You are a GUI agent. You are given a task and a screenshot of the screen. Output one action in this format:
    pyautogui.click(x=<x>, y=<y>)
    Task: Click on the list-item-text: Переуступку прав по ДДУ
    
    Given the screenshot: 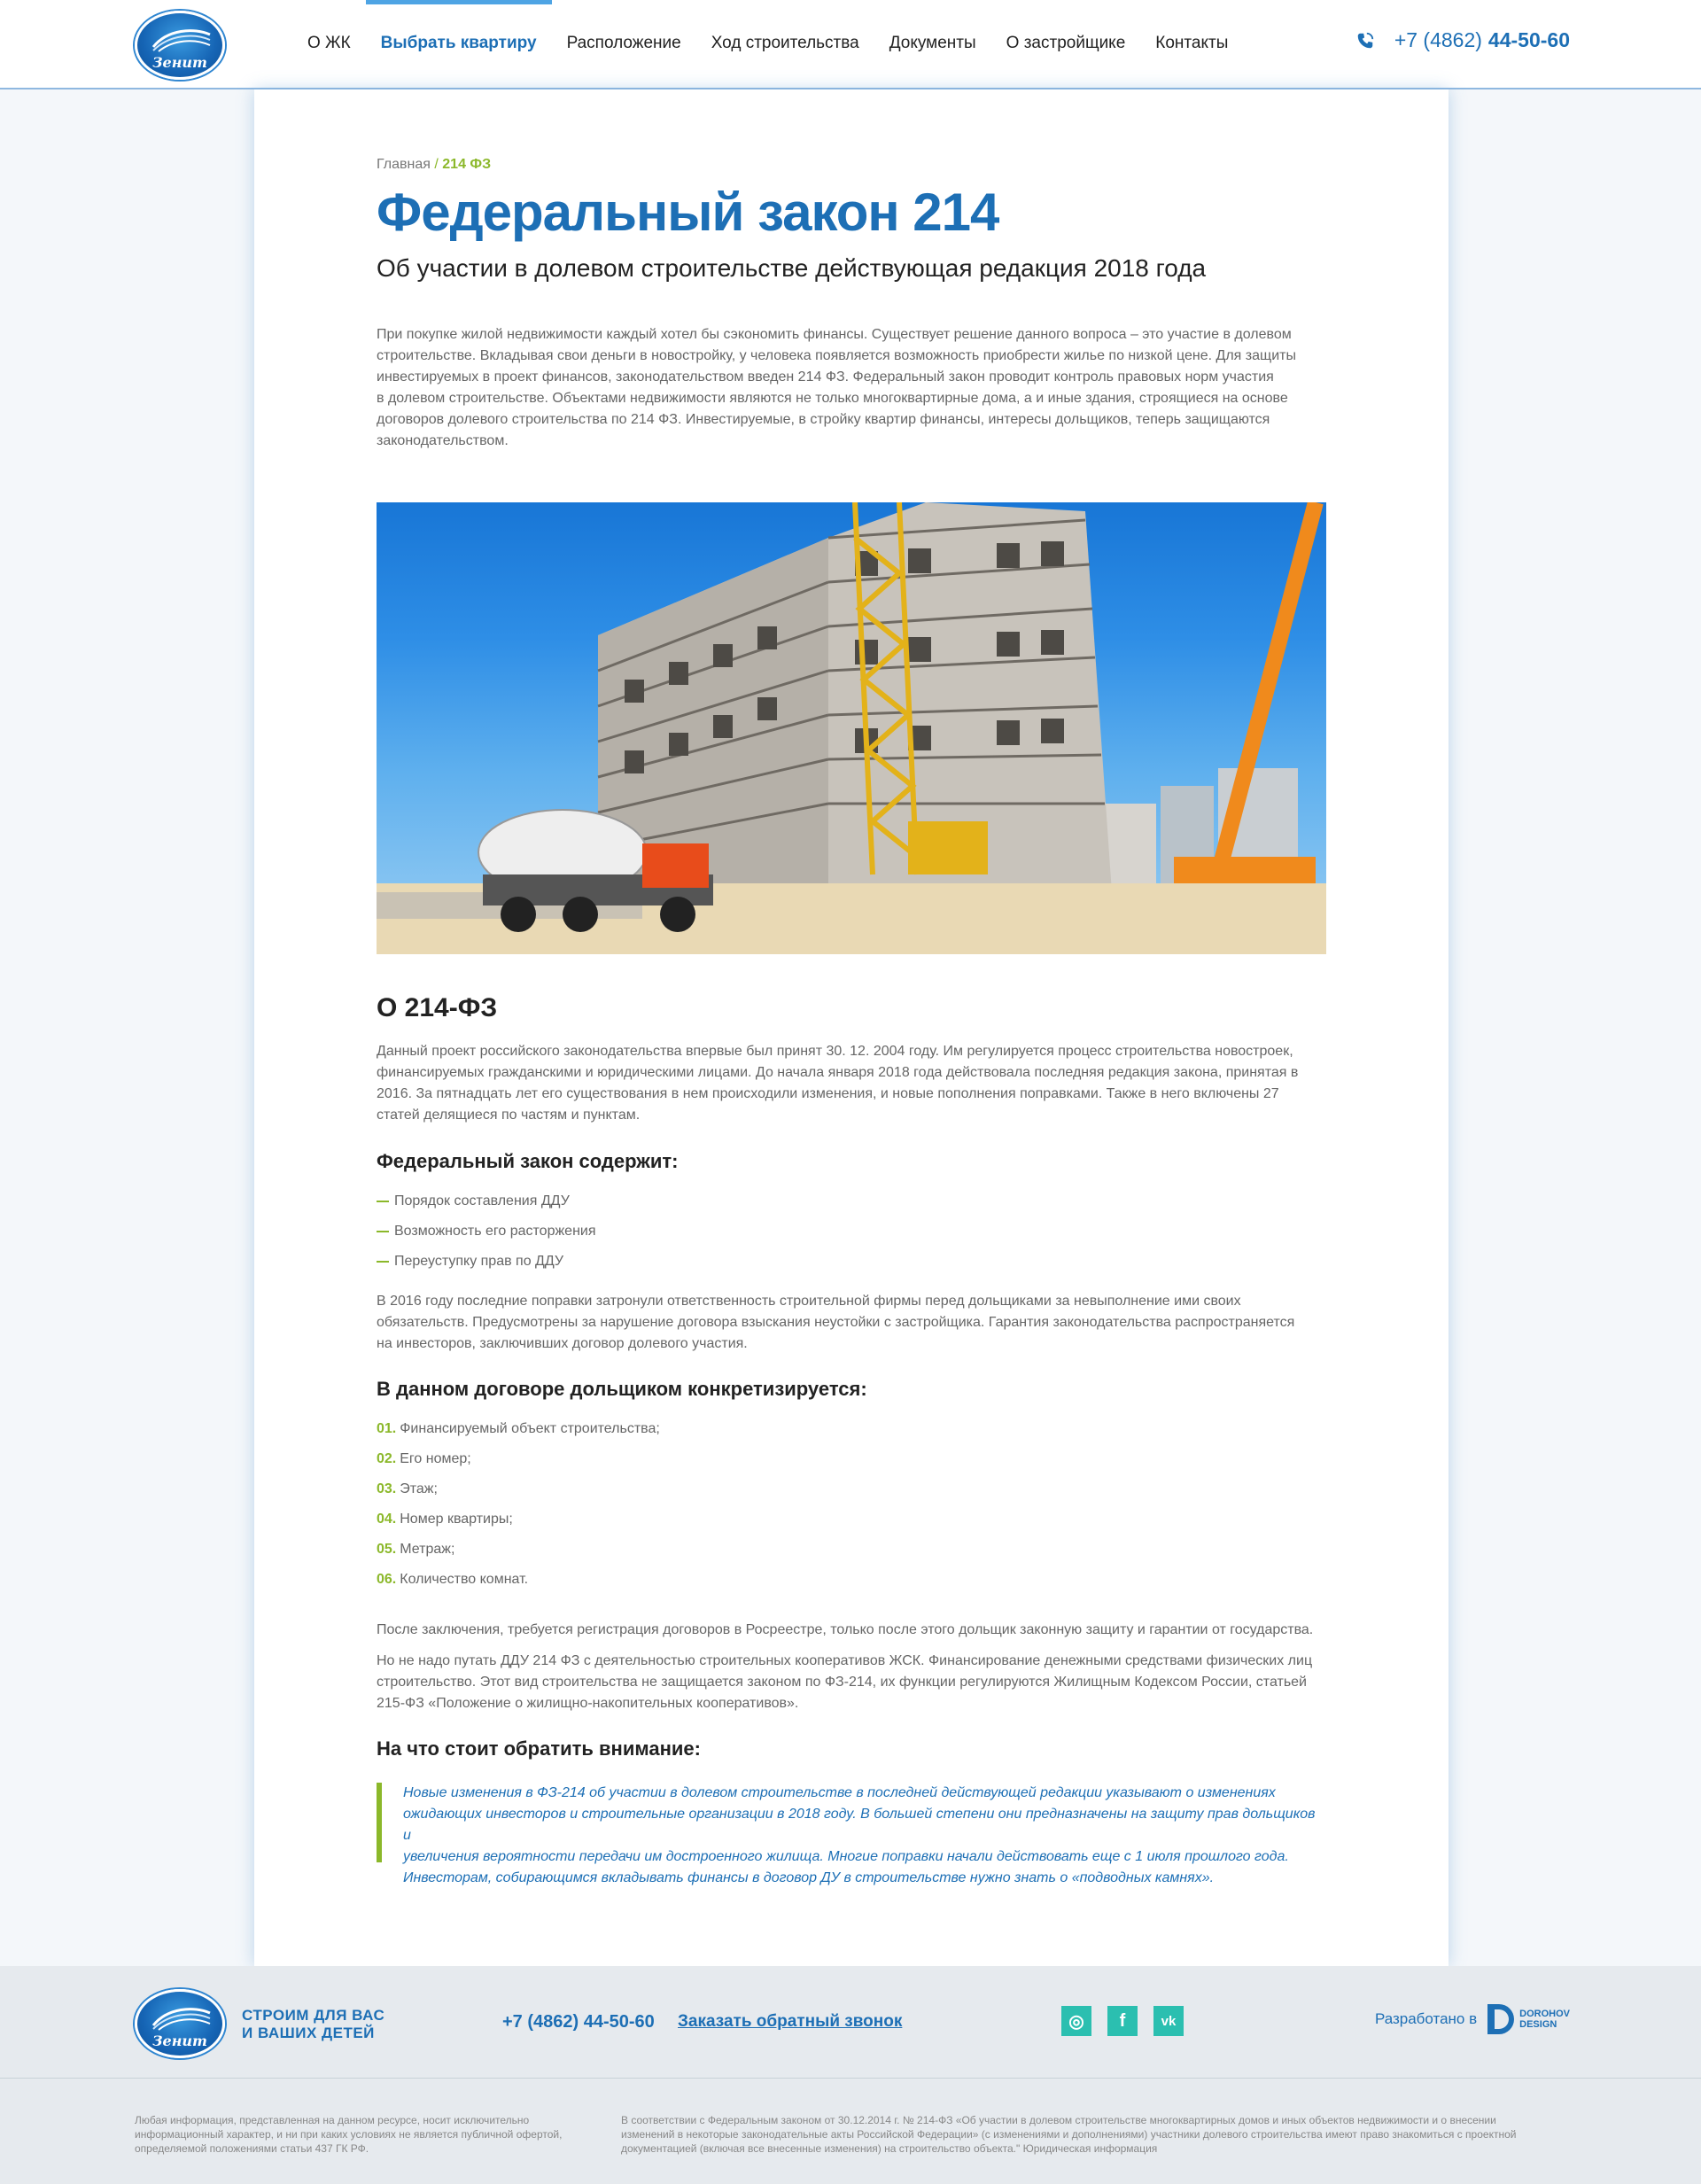 What is the action you would take?
    pyautogui.click(x=479, y=1261)
    